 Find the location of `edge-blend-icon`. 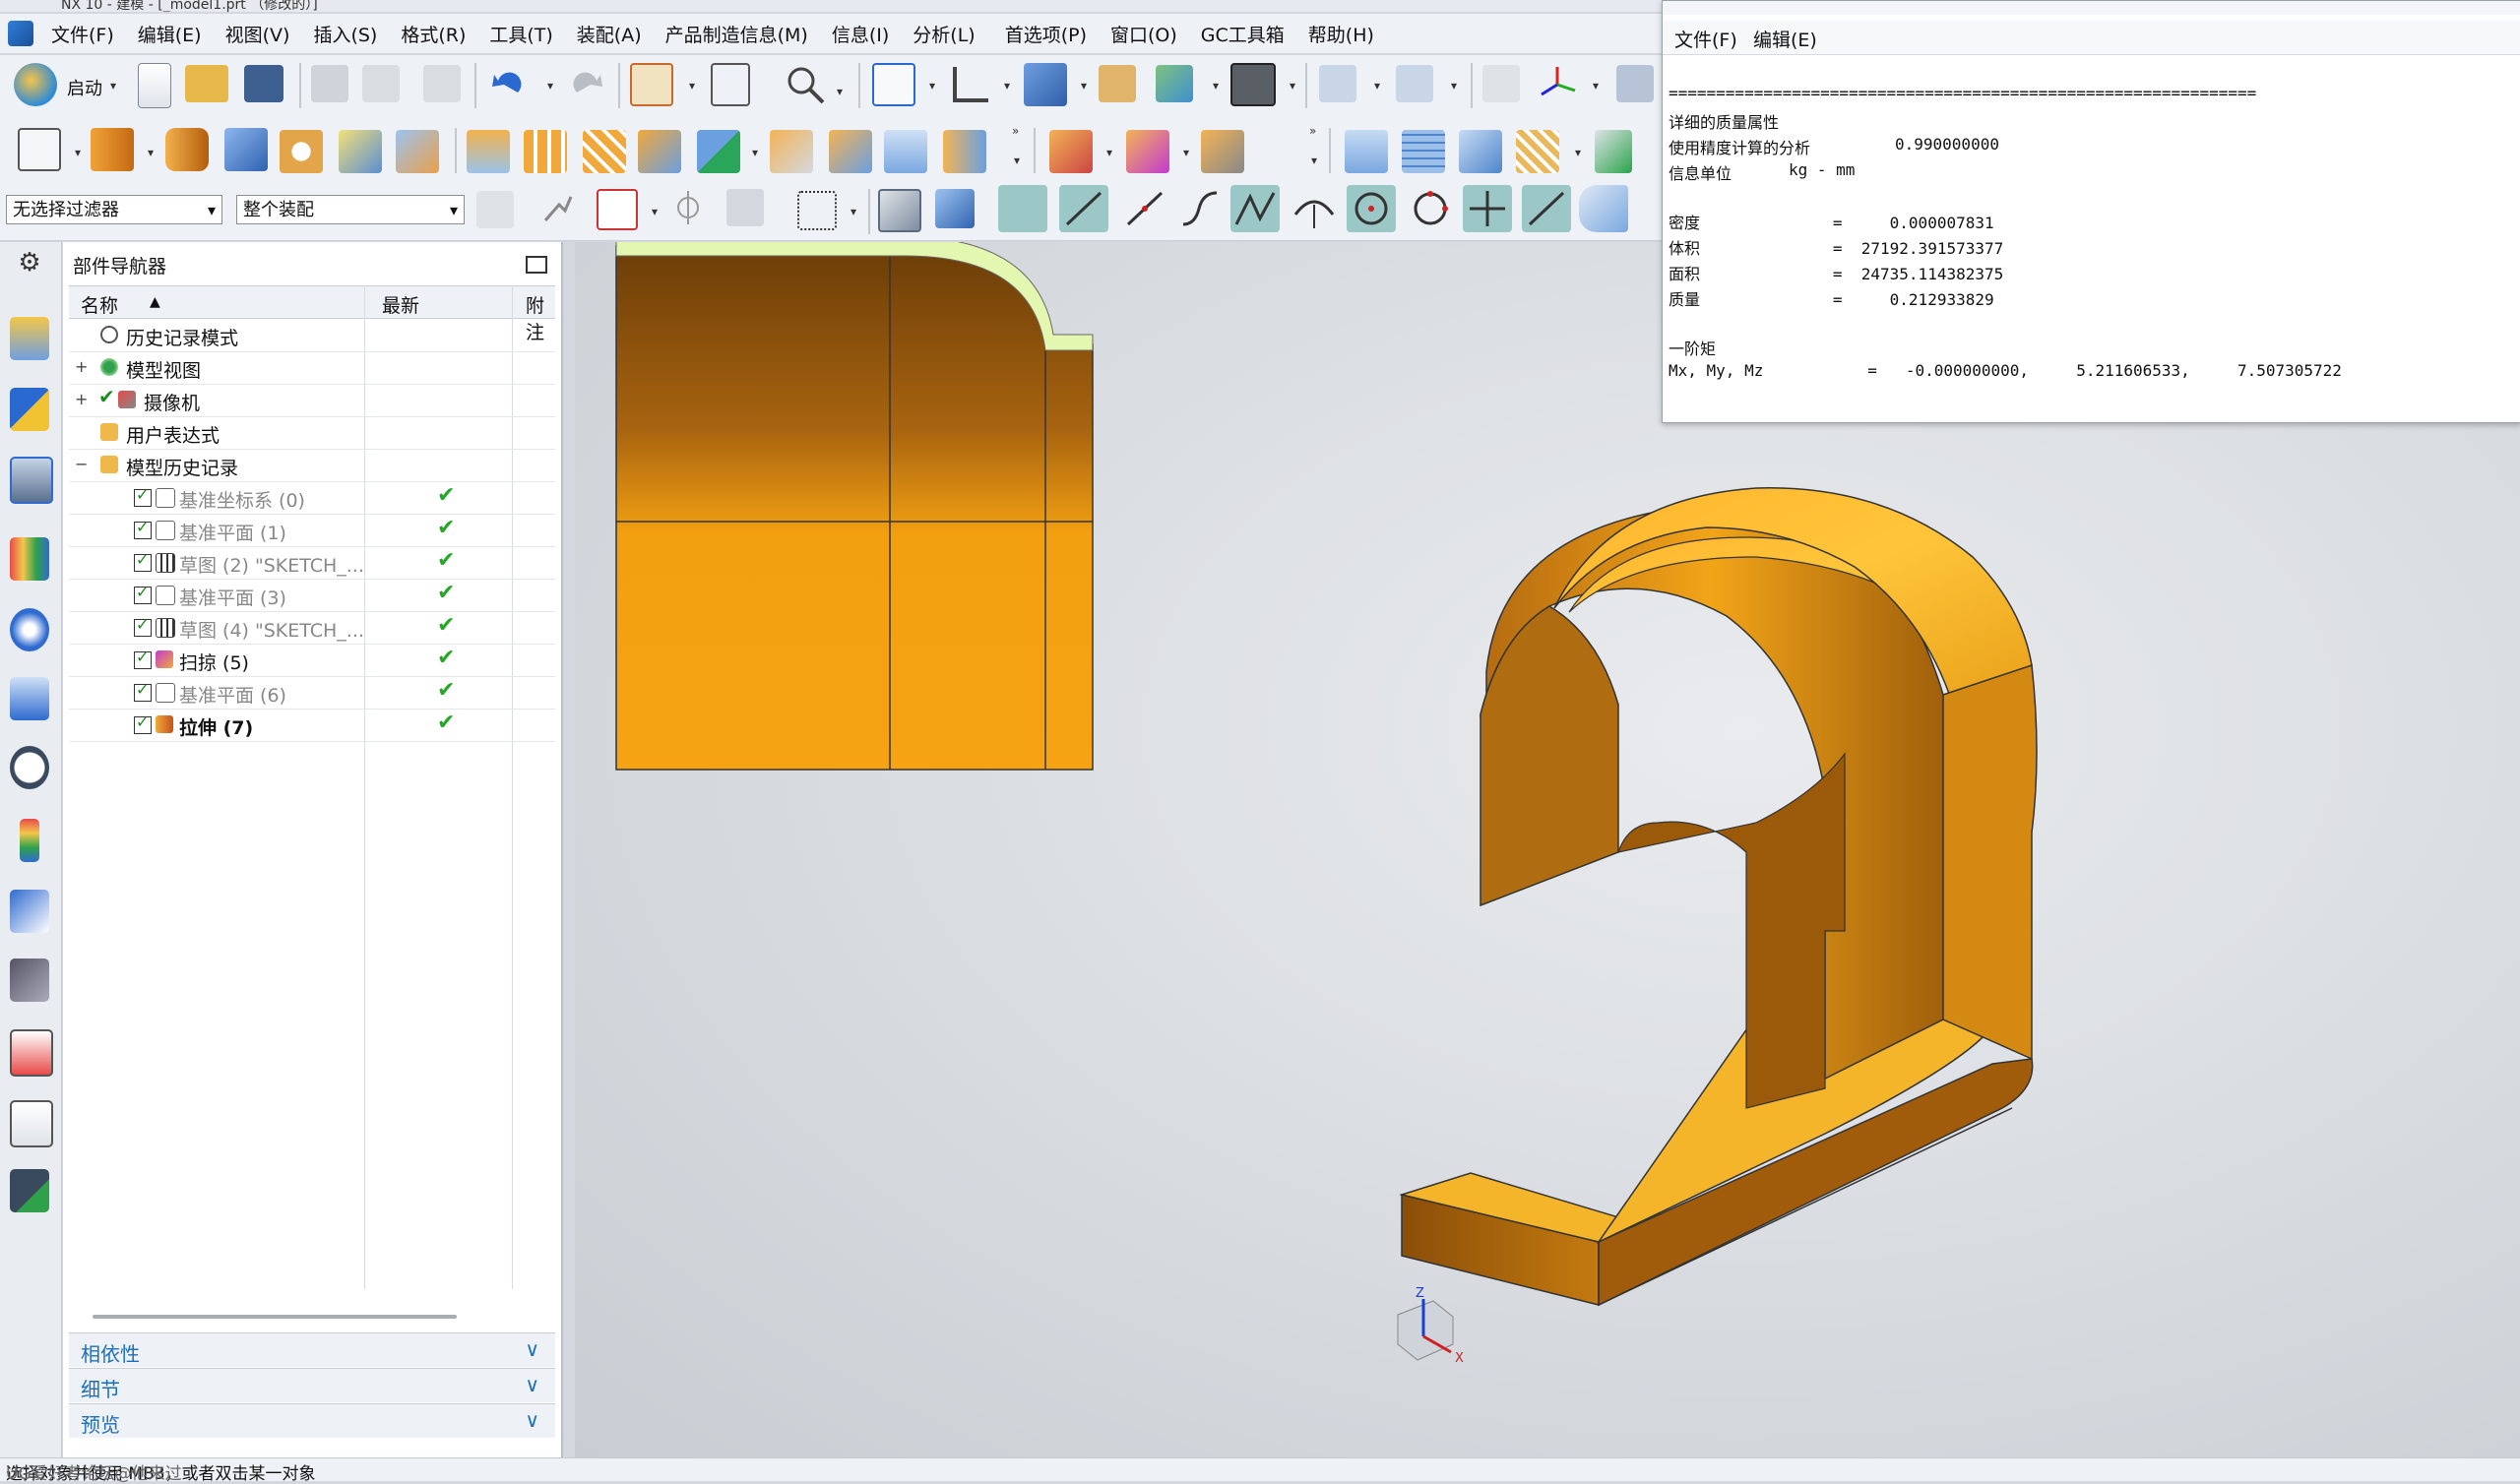

edge-blend-icon is located at coordinates (360, 151).